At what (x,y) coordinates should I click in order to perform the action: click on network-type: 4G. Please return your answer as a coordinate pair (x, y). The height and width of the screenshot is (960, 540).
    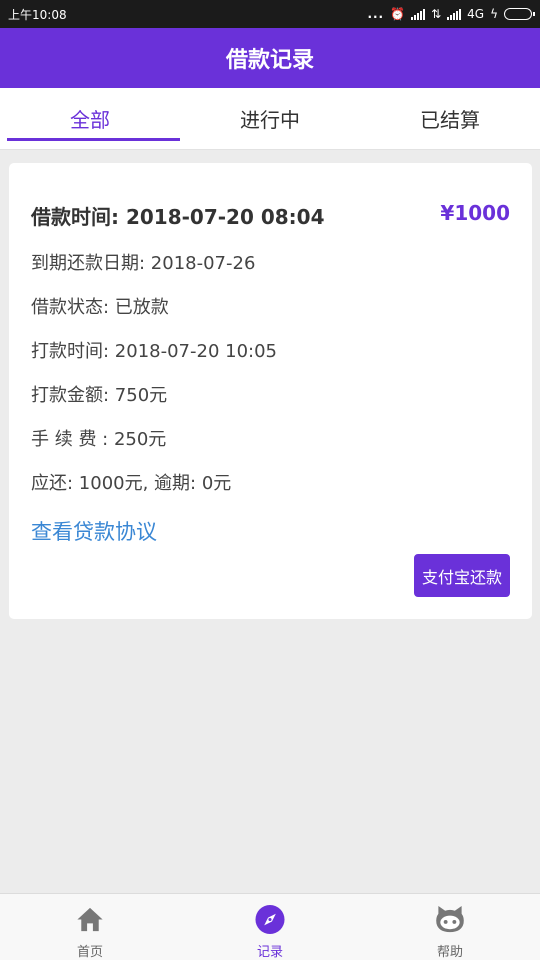
    Looking at the image, I should click on (476, 14).